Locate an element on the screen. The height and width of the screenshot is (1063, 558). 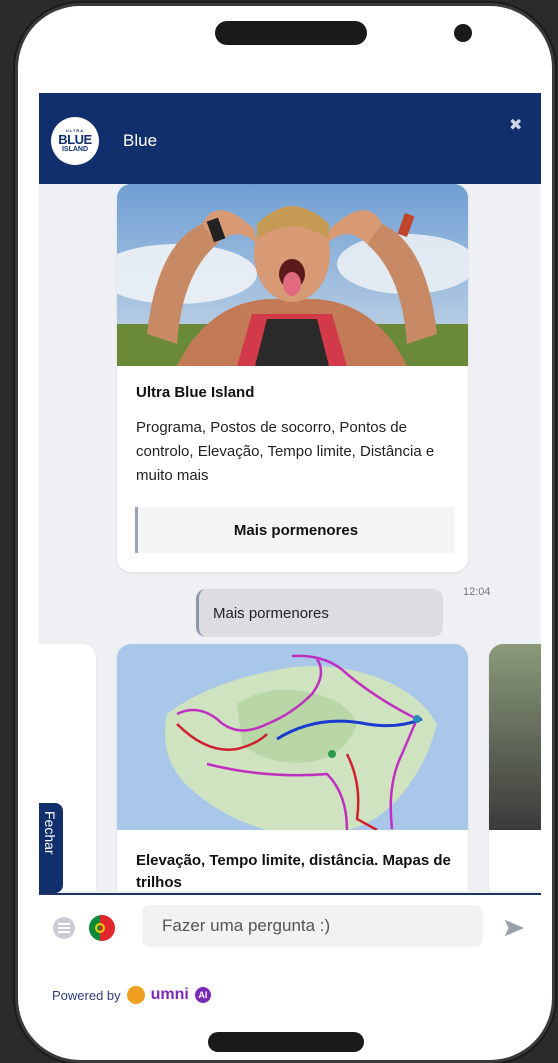
mais-pormenores-button: Mais pormenores is located at coordinates (294, 530).